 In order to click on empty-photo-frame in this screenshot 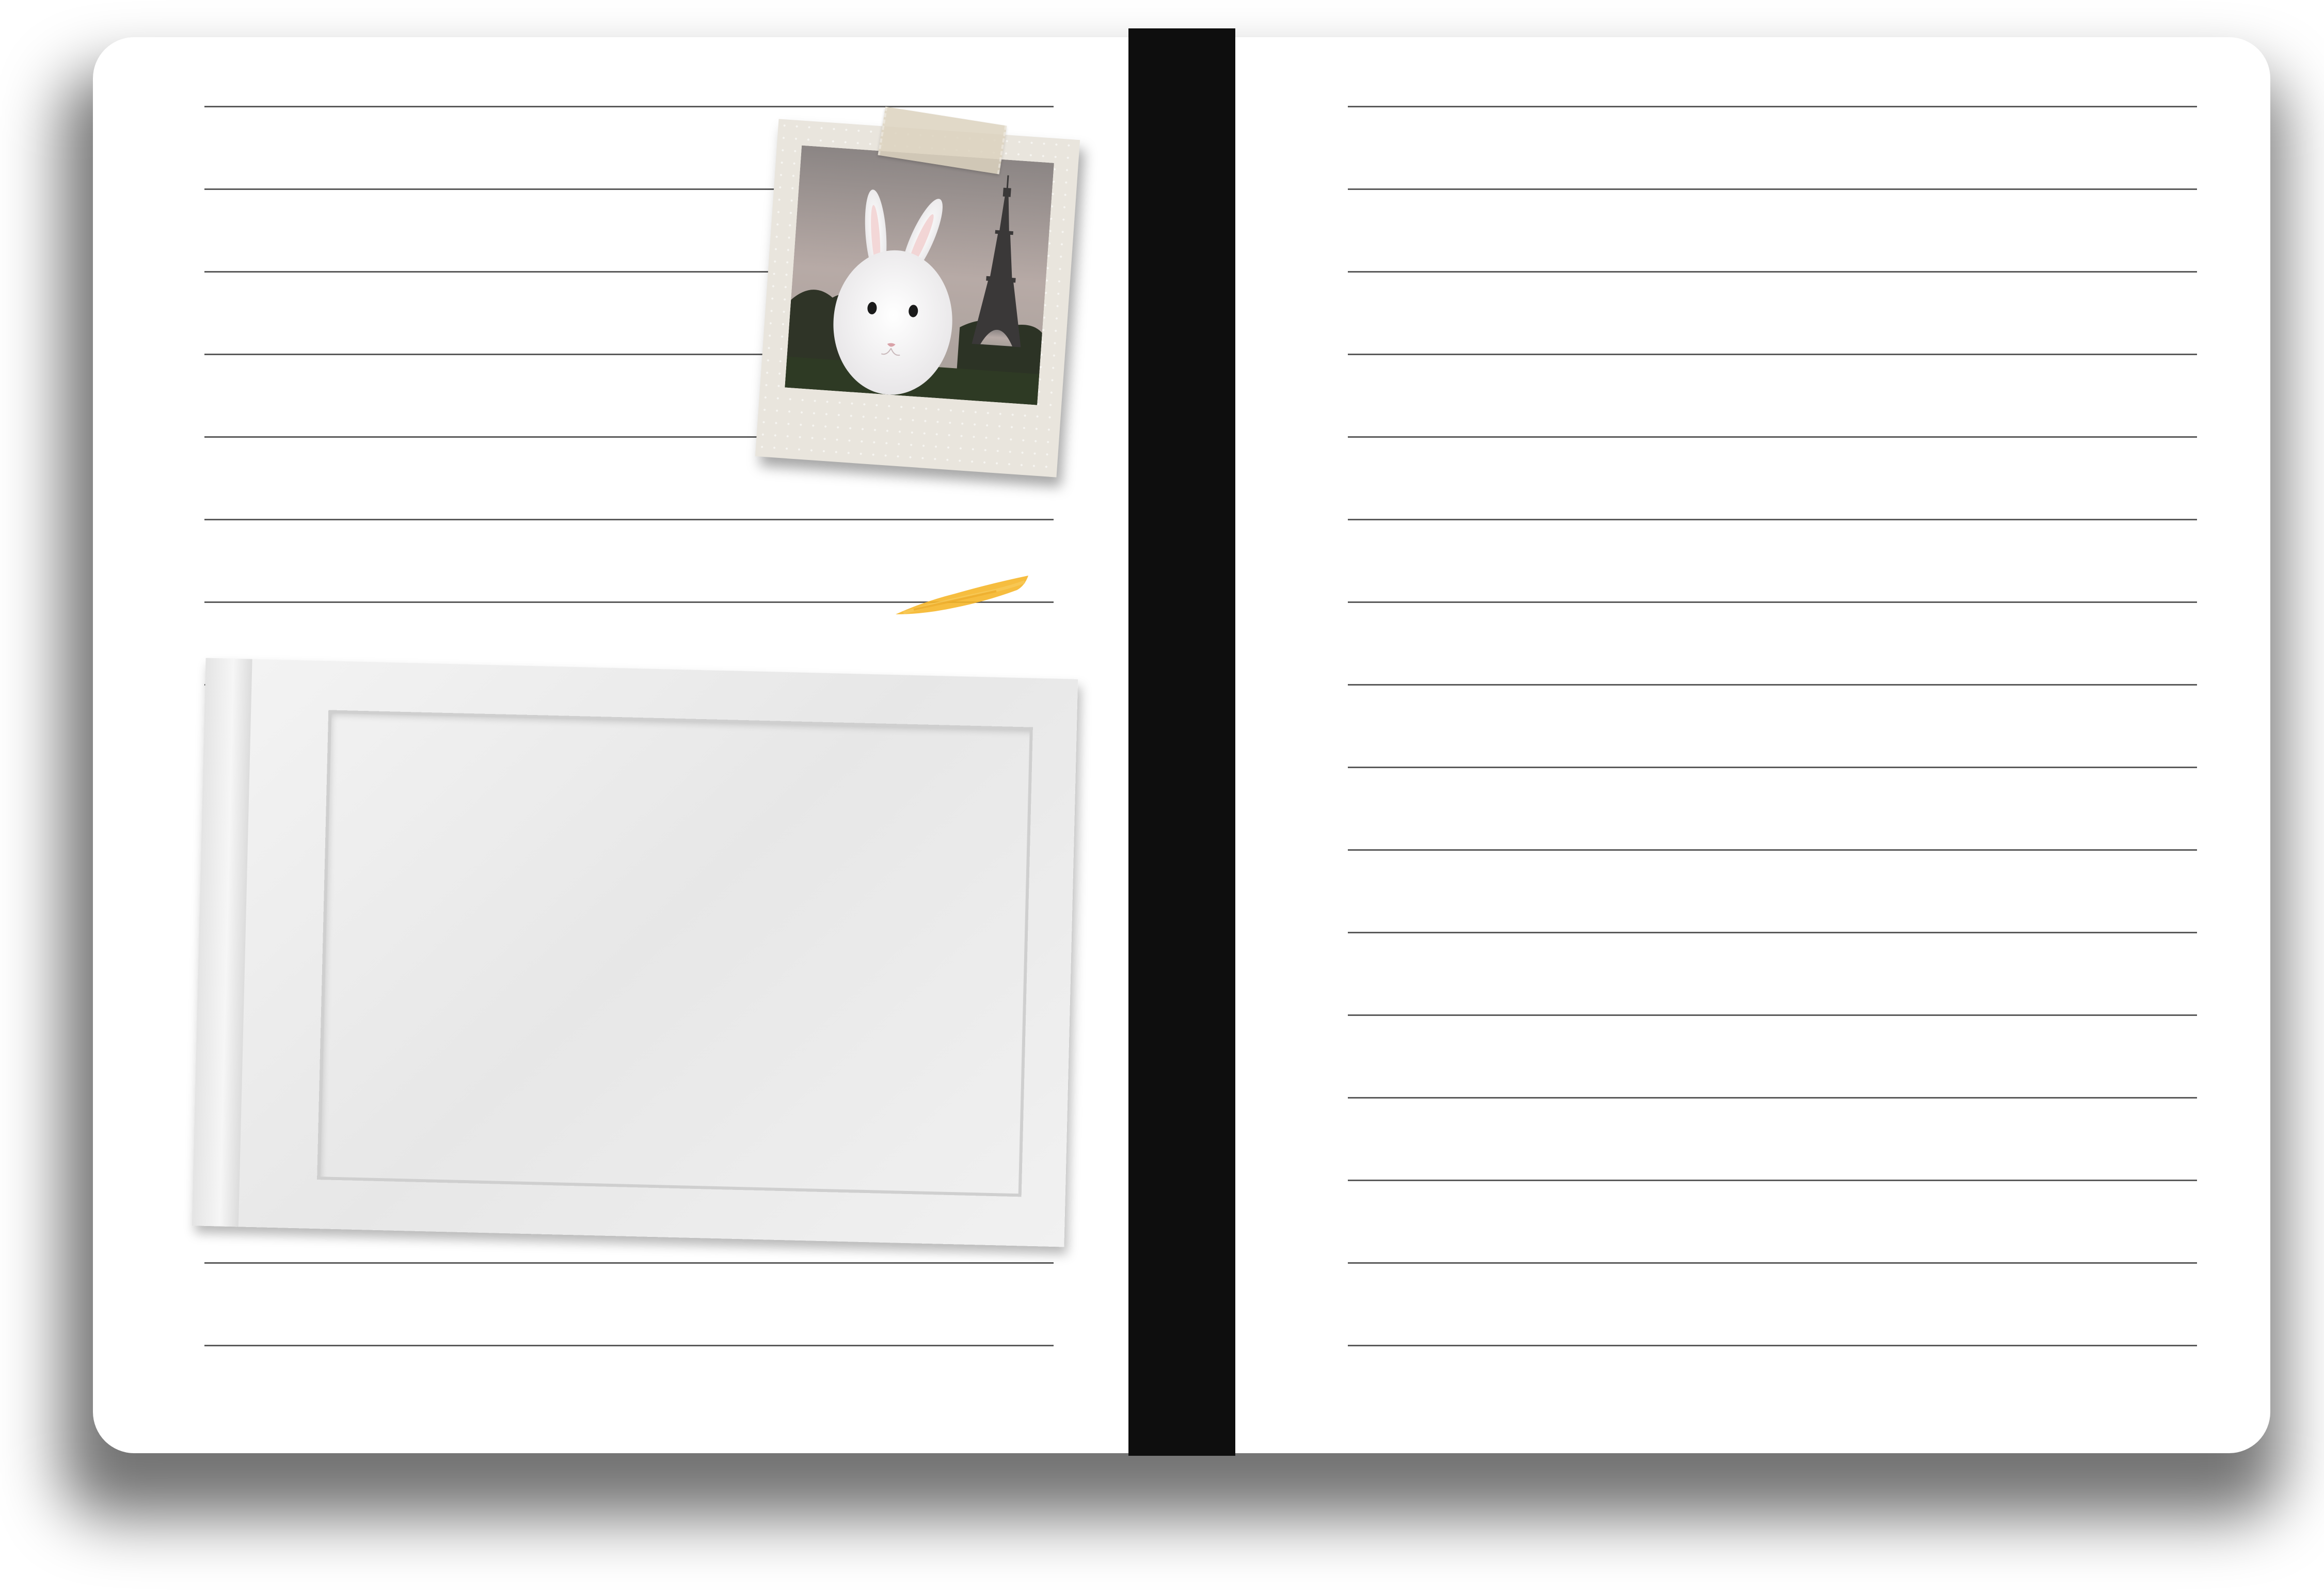, I will do `click(635, 952)`.